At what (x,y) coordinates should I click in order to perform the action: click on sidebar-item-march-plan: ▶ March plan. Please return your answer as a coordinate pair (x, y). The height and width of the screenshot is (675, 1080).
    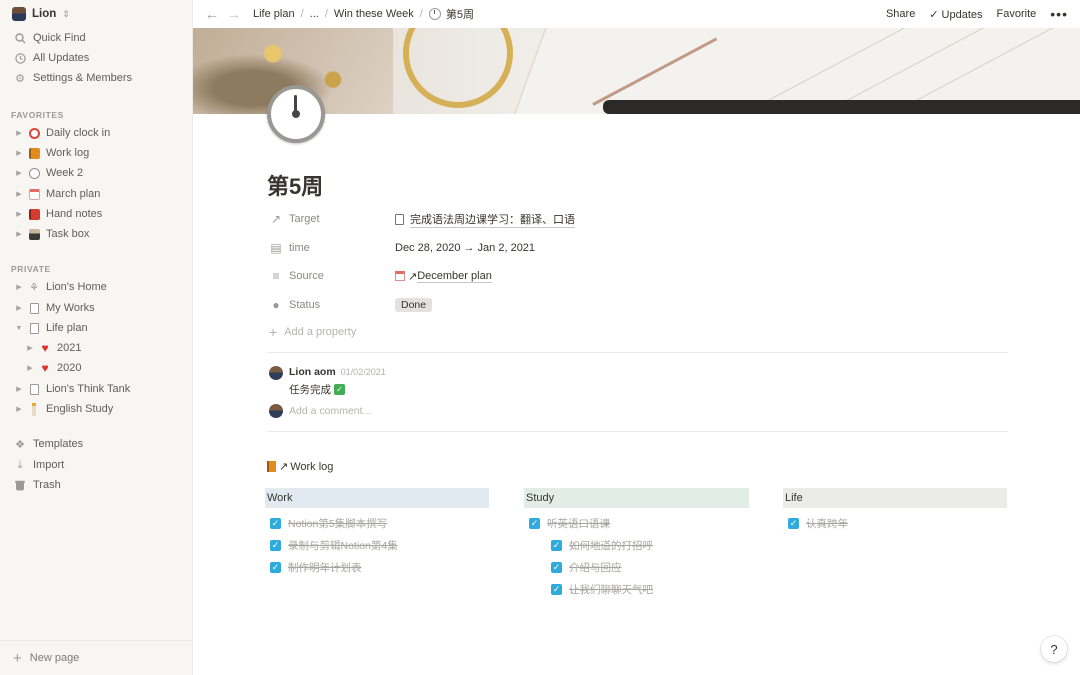
    Looking at the image, I should click on (96, 194).